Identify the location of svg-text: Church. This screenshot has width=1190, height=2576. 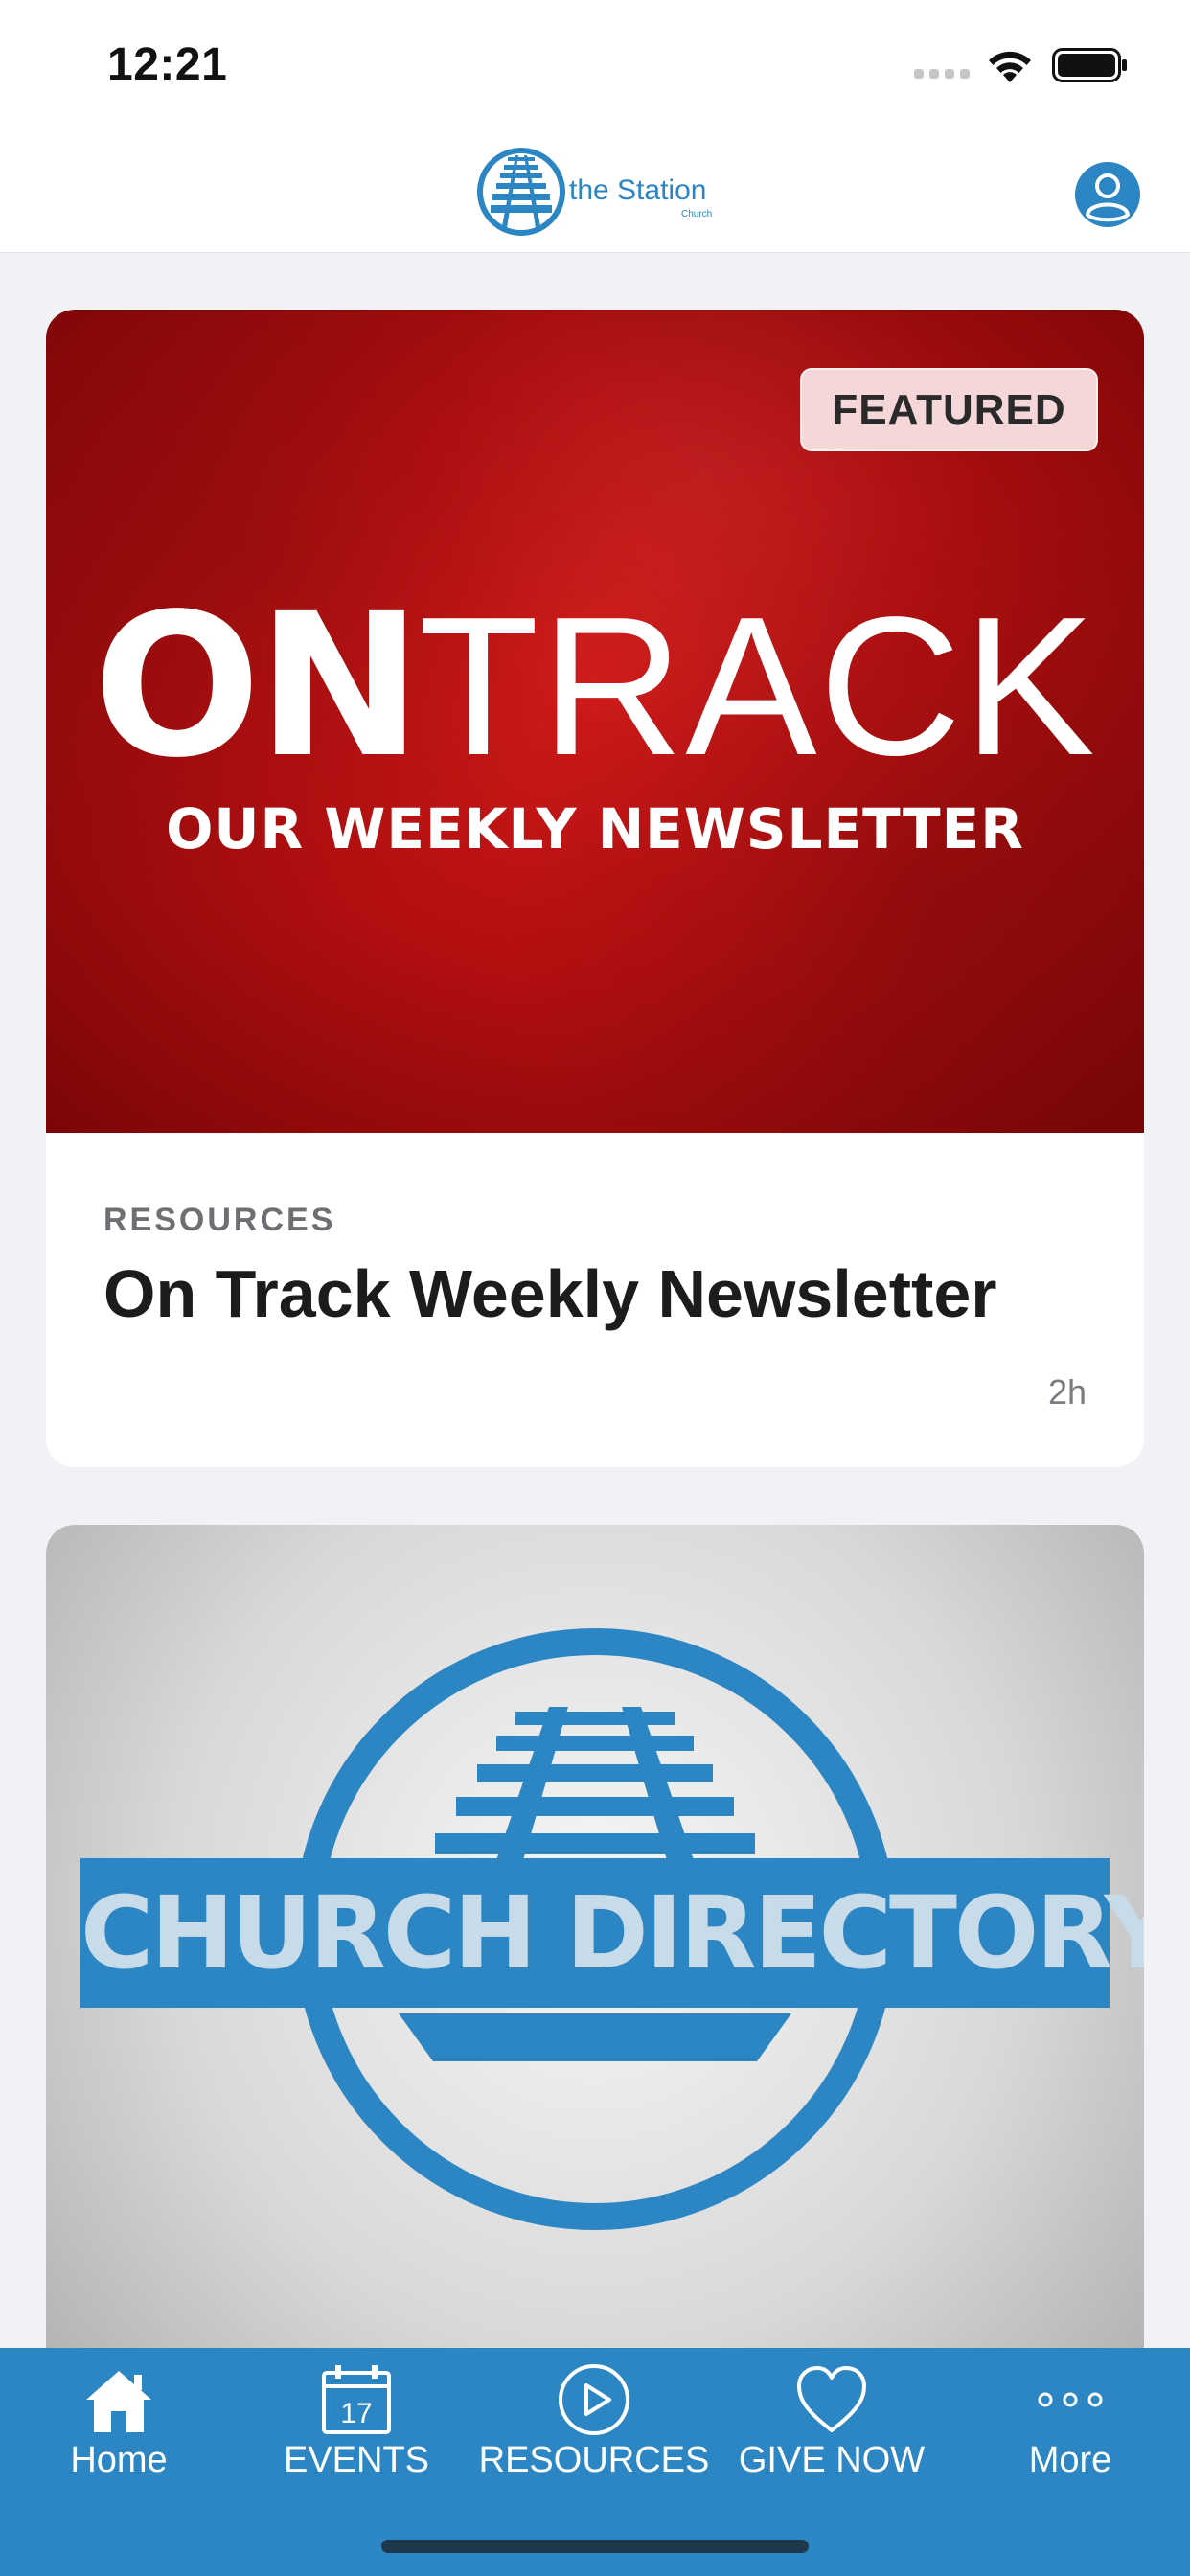
(697, 214).